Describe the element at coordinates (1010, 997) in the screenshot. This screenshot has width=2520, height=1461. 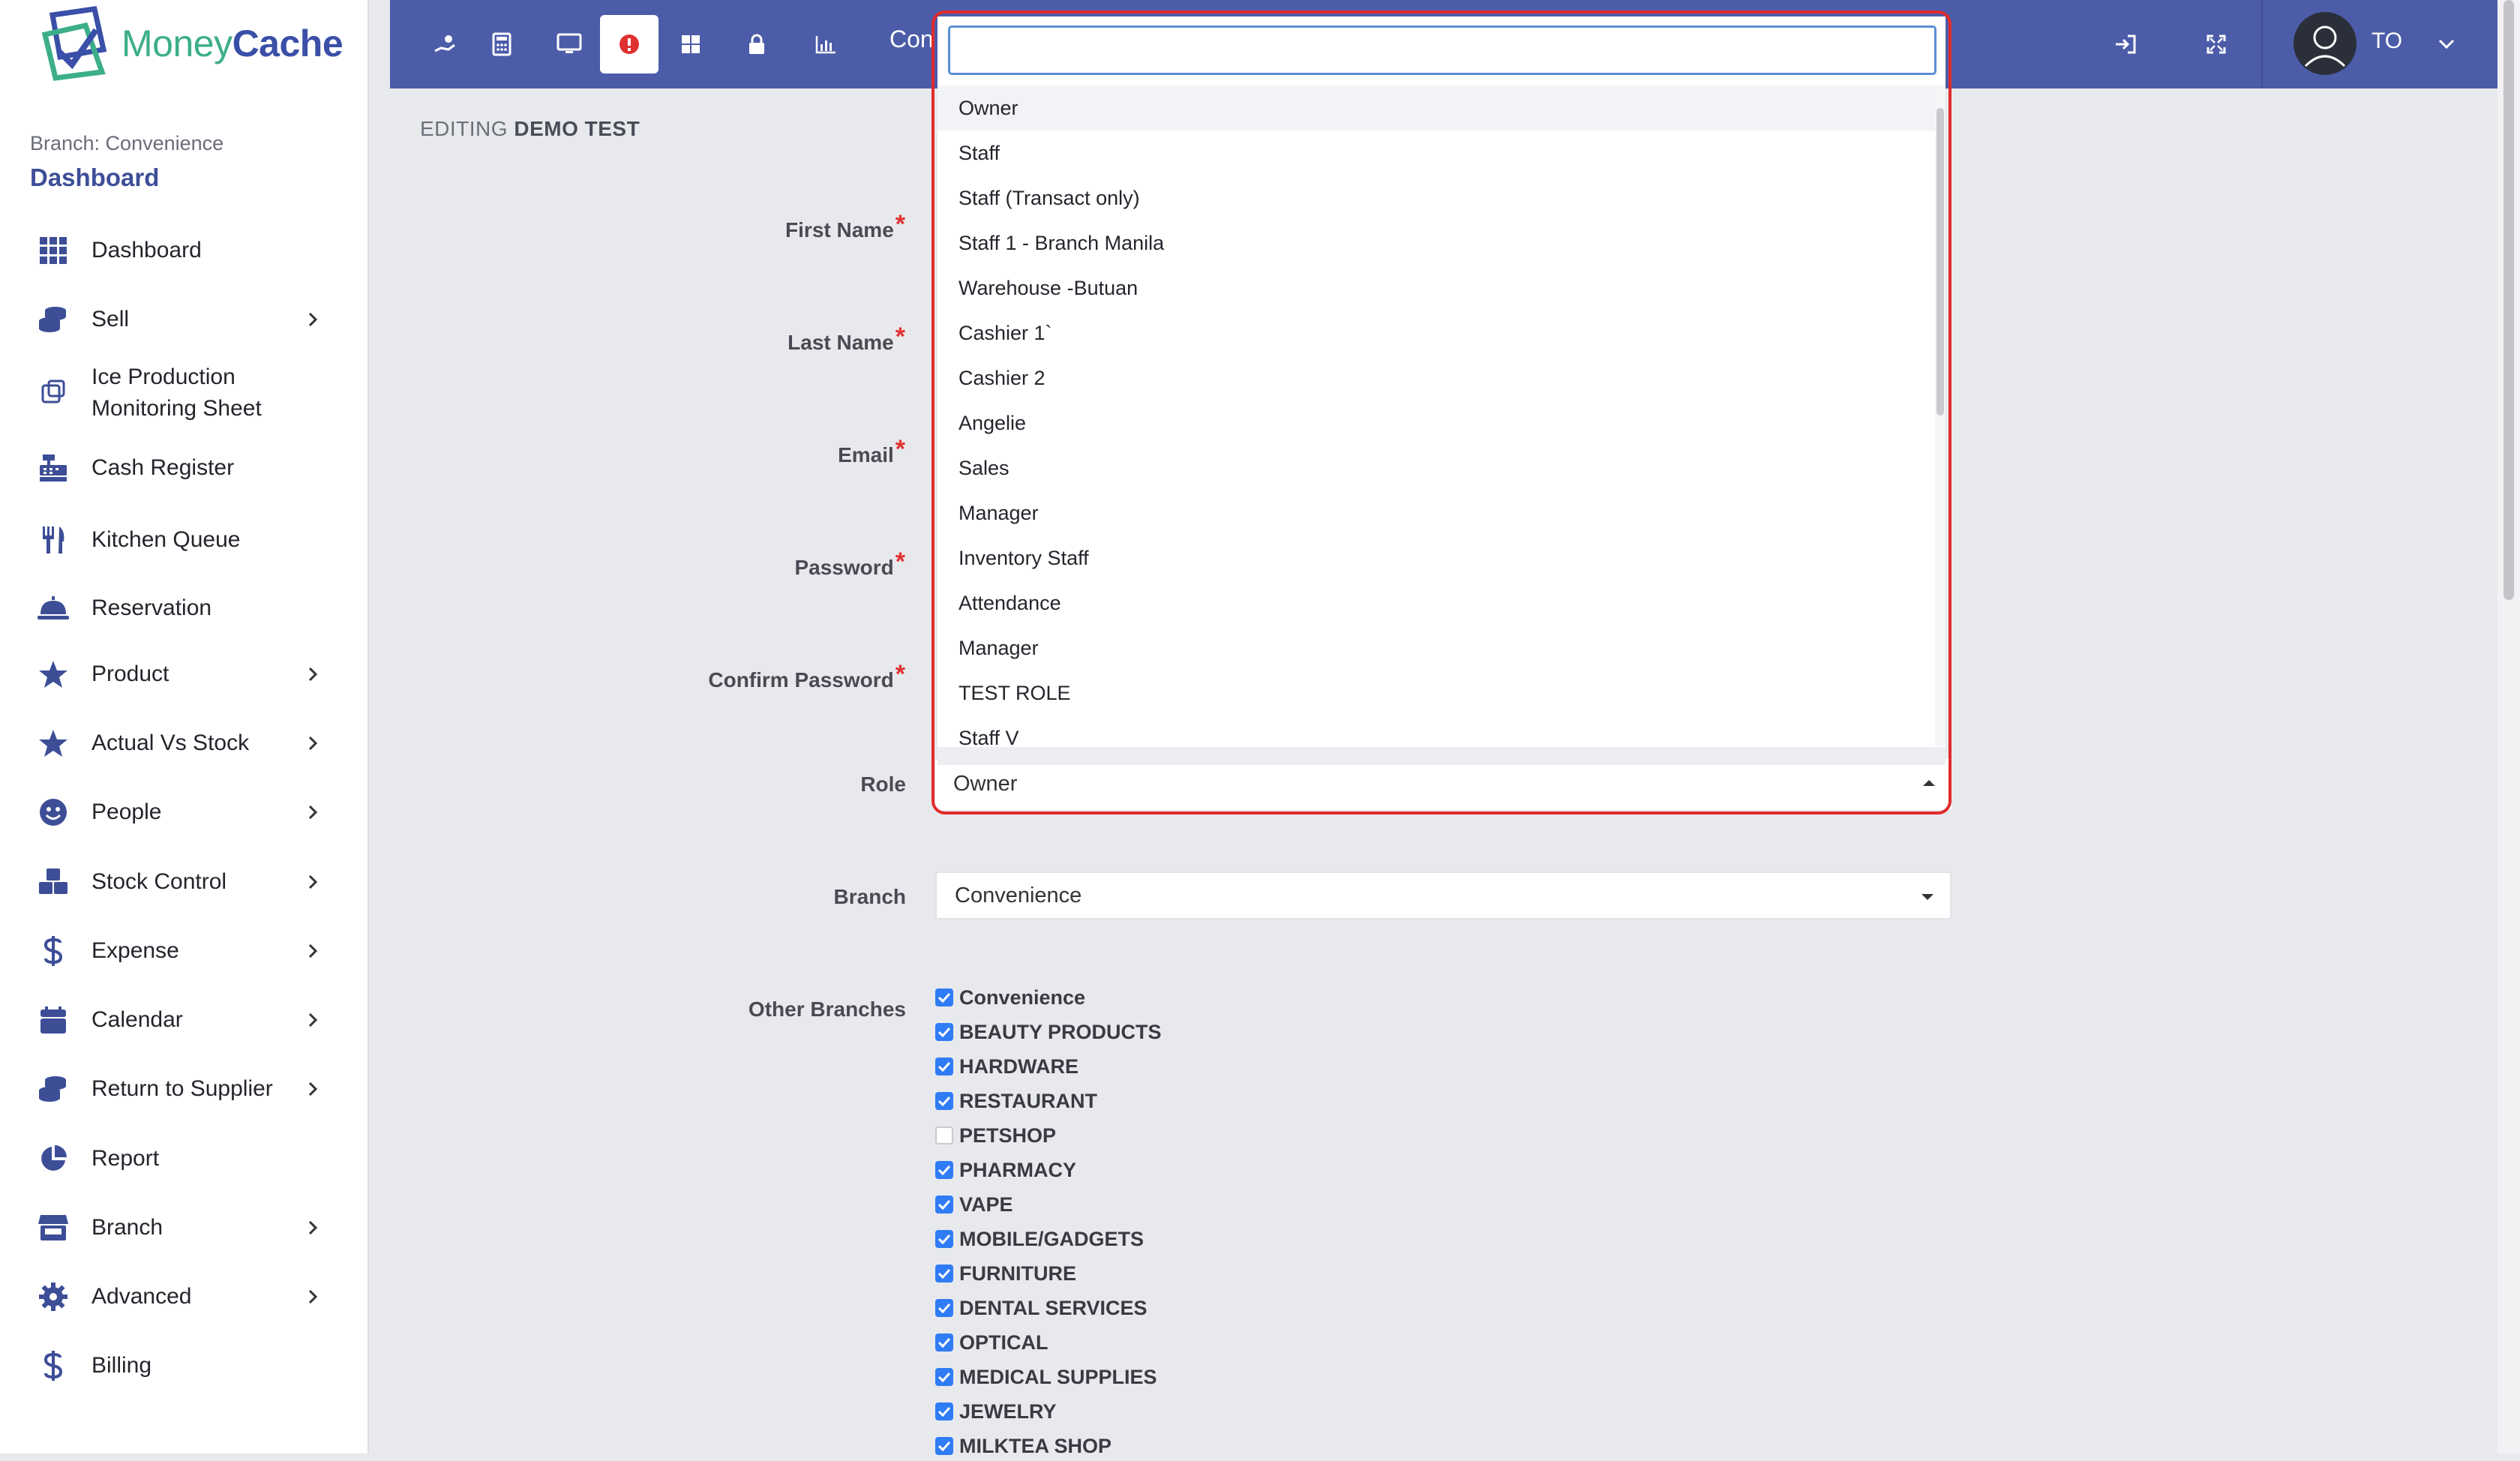
I see `branch-checkbox-row: Convenience` at that location.